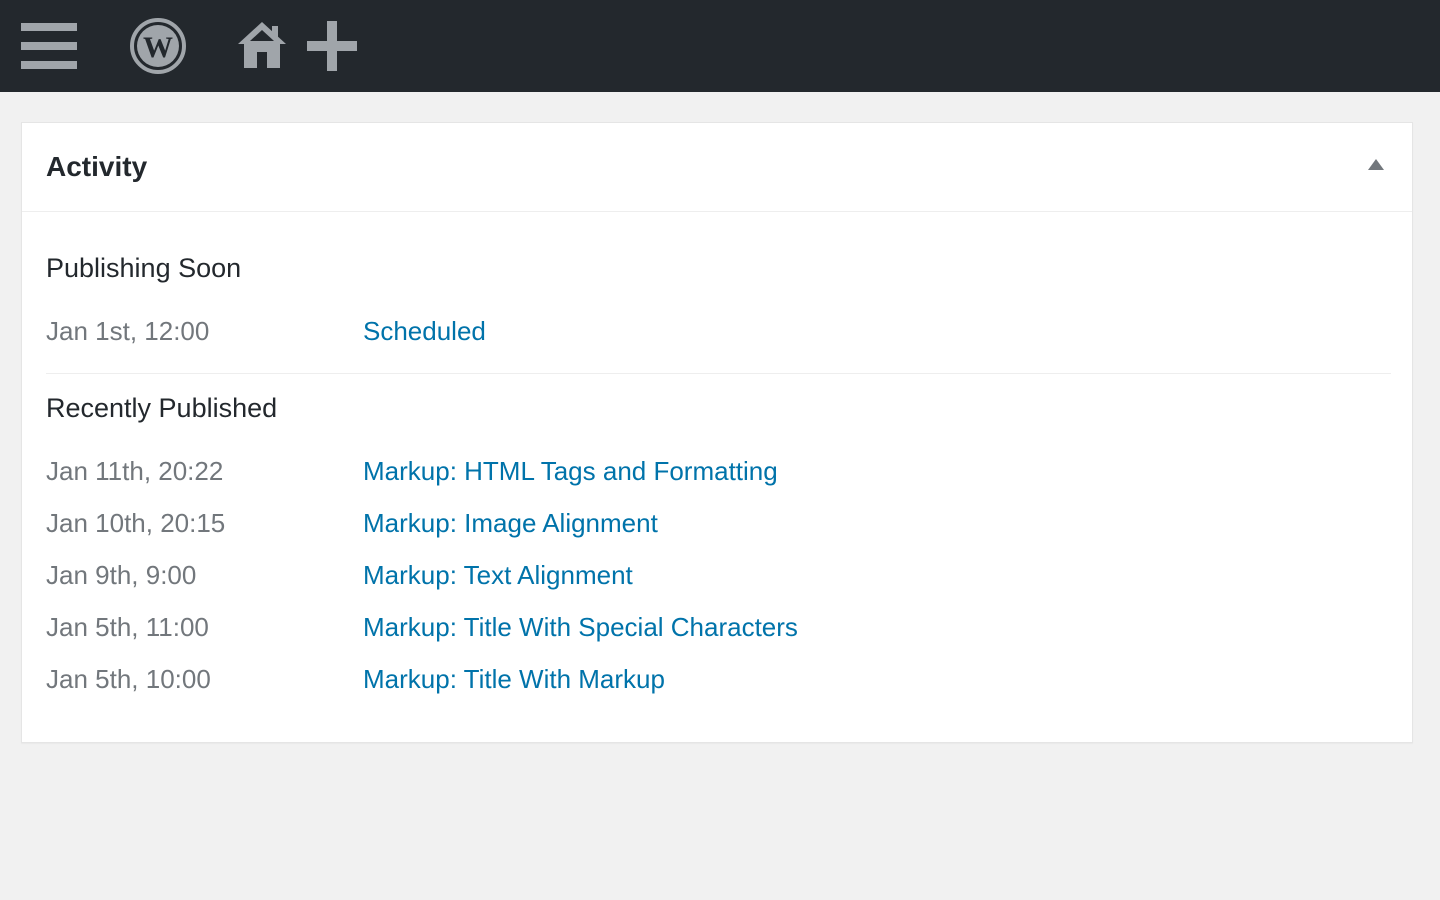 Image resolution: width=1440 pixels, height=900 pixels. What do you see at coordinates (514, 679) in the screenshot?
I see `post-link: Markup: Title With Markup` at bounding box center [514, 679].